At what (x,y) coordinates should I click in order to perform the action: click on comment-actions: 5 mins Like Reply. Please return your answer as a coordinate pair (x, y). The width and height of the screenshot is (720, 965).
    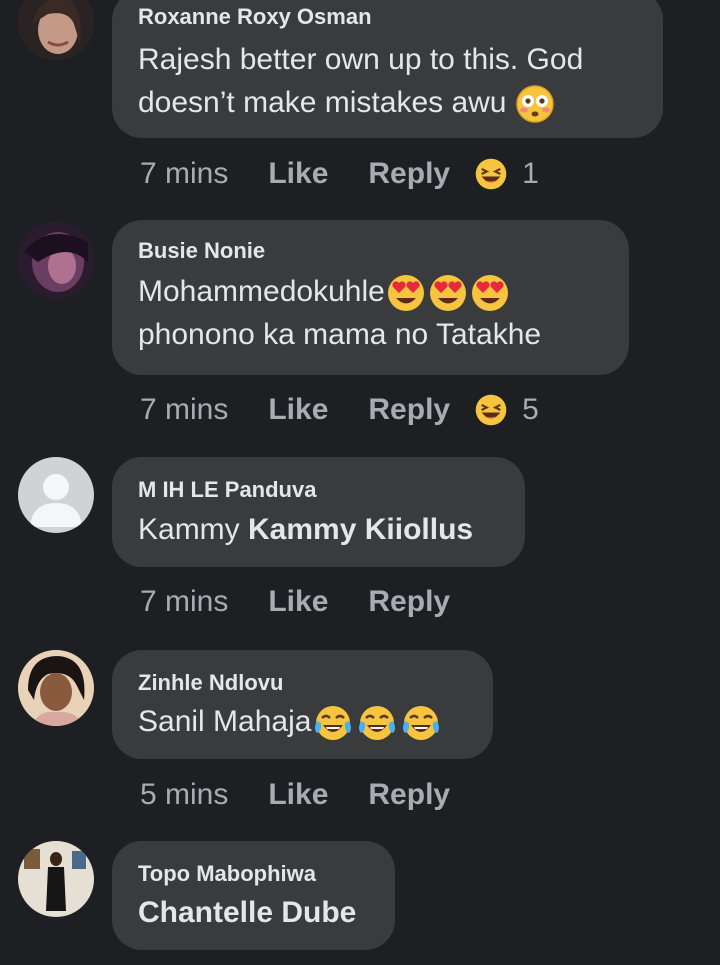
    Looking at the image, I should click on (307, 795).